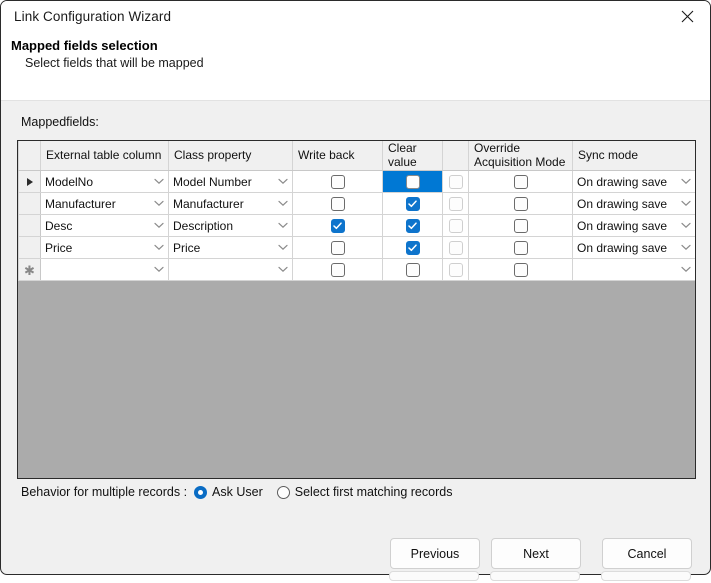 The image size is (711, 583). I want to click on table-row: Price Price On drawing save, so click(356, 247).